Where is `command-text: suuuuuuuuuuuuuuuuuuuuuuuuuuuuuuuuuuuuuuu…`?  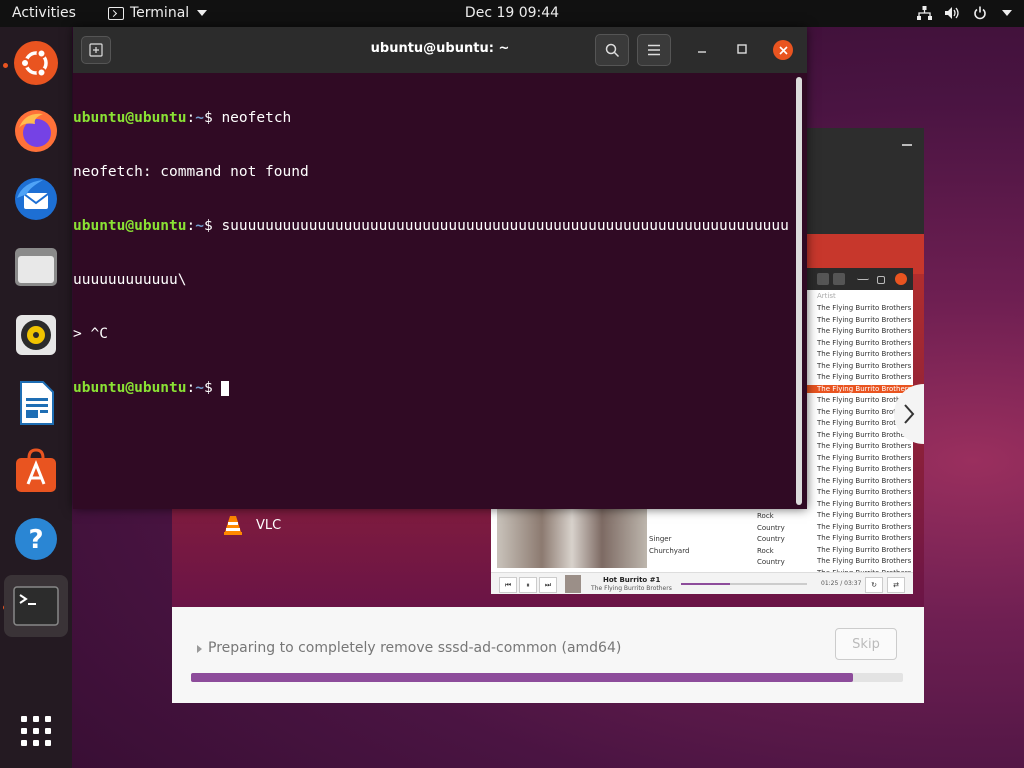
command-text: suuuuuuuuuuuuuuuuuuuuuuuuuuuuuuuuuuuuuuu… is located at coordinates (505, 226).